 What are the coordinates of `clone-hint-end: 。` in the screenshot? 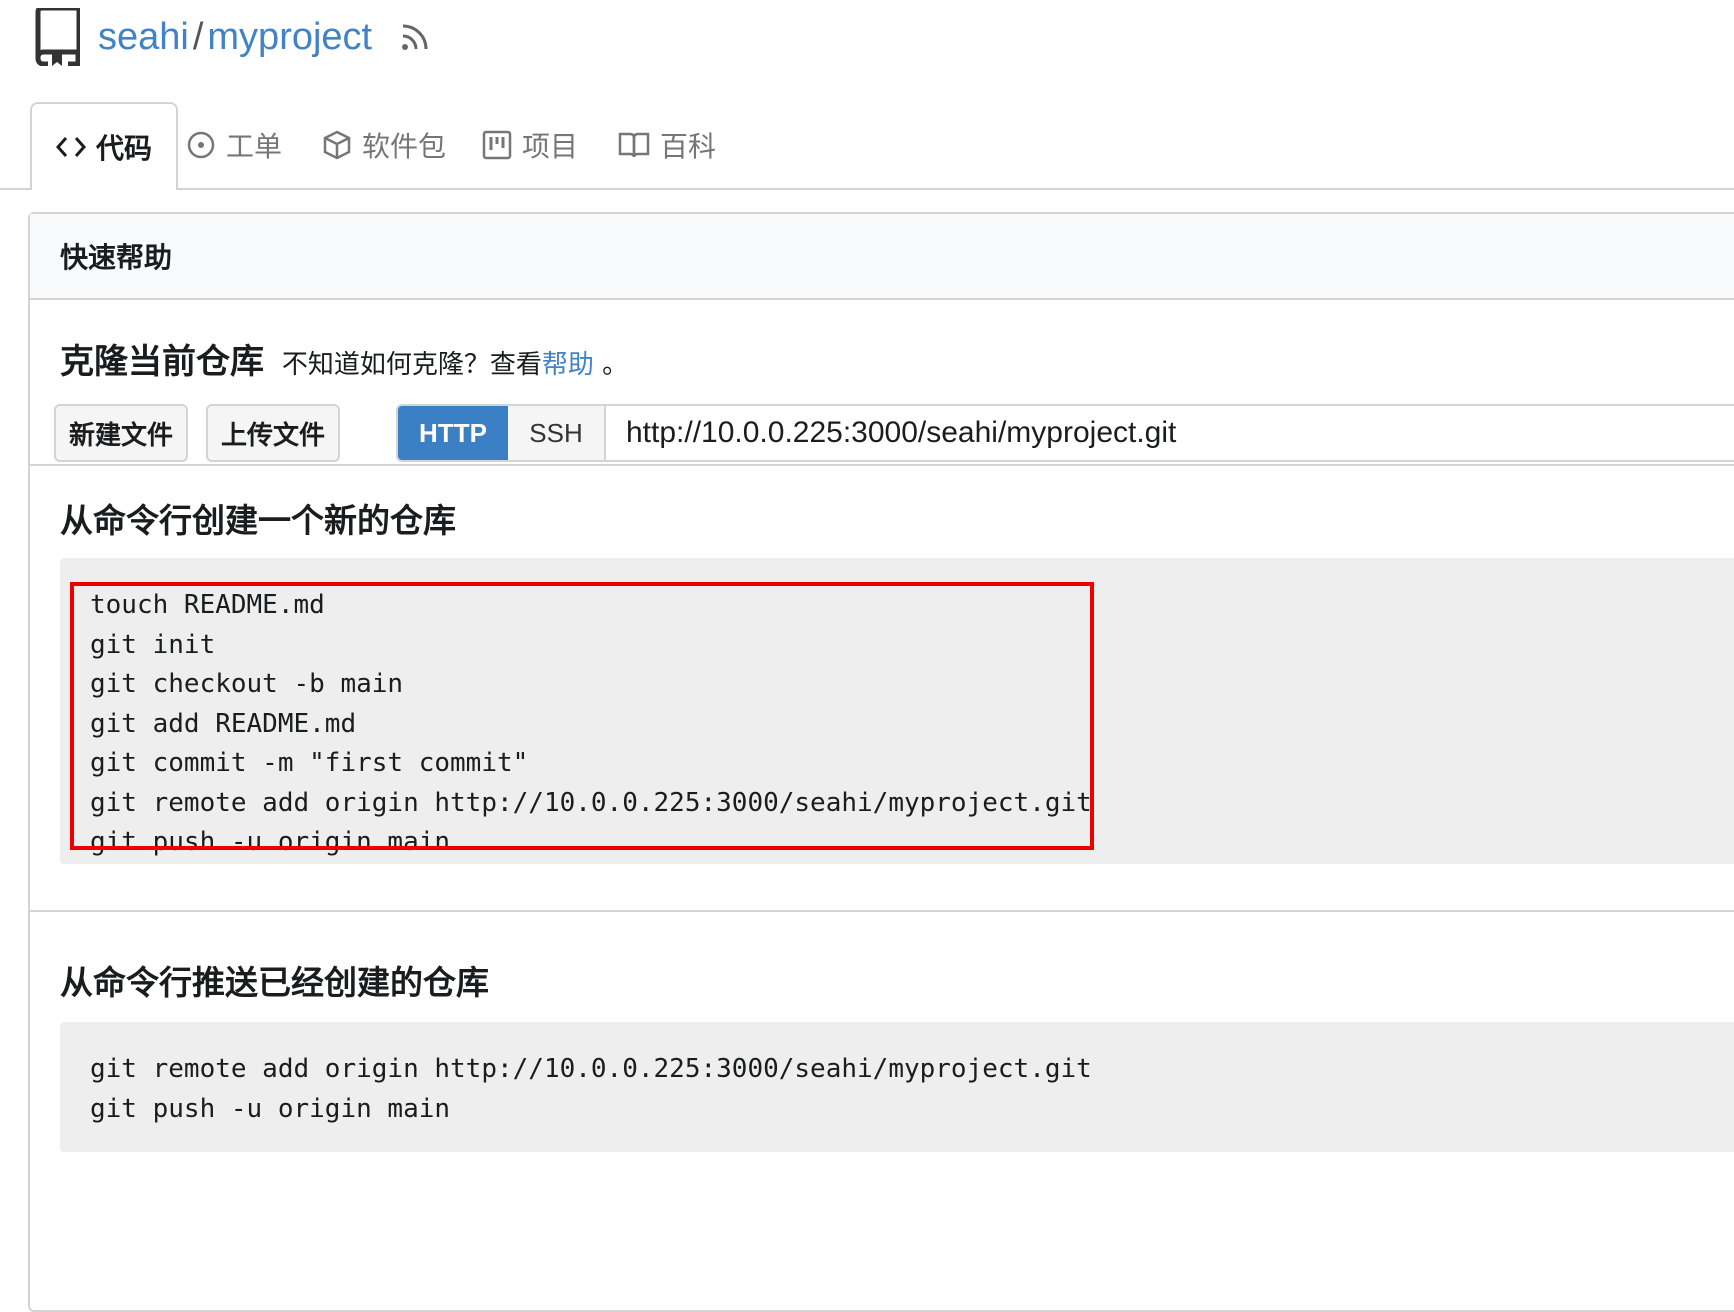 It's located at (615, 365).